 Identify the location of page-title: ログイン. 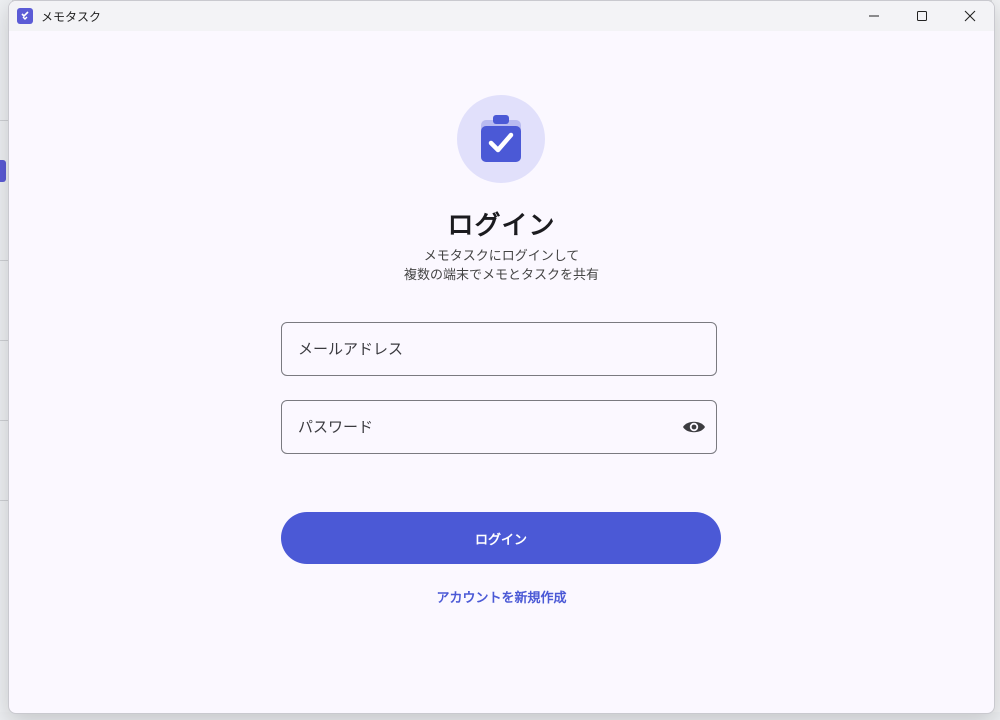
(501, 226).